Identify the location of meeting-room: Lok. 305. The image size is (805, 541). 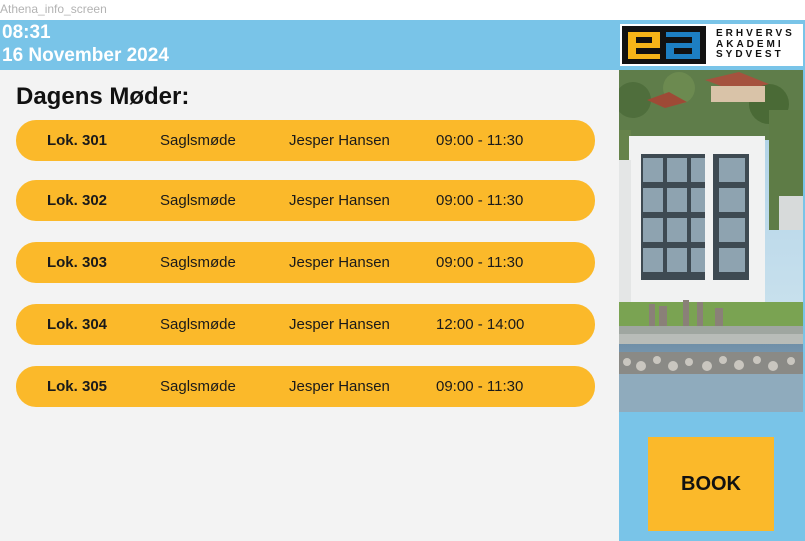
(77, 386).